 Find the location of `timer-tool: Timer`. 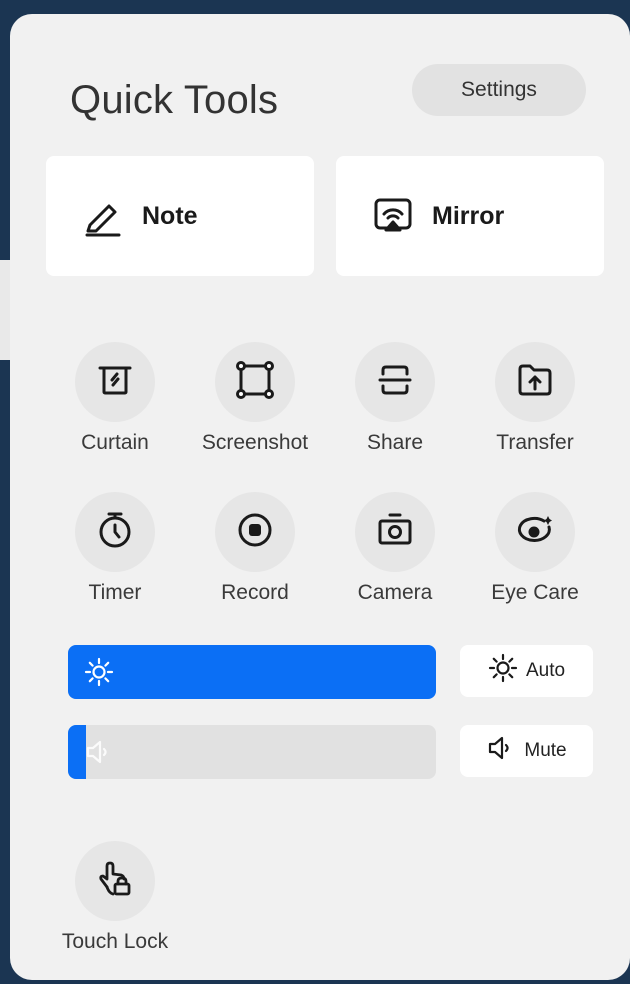

timer-tool: Timer is located at coordinates (115, 548).